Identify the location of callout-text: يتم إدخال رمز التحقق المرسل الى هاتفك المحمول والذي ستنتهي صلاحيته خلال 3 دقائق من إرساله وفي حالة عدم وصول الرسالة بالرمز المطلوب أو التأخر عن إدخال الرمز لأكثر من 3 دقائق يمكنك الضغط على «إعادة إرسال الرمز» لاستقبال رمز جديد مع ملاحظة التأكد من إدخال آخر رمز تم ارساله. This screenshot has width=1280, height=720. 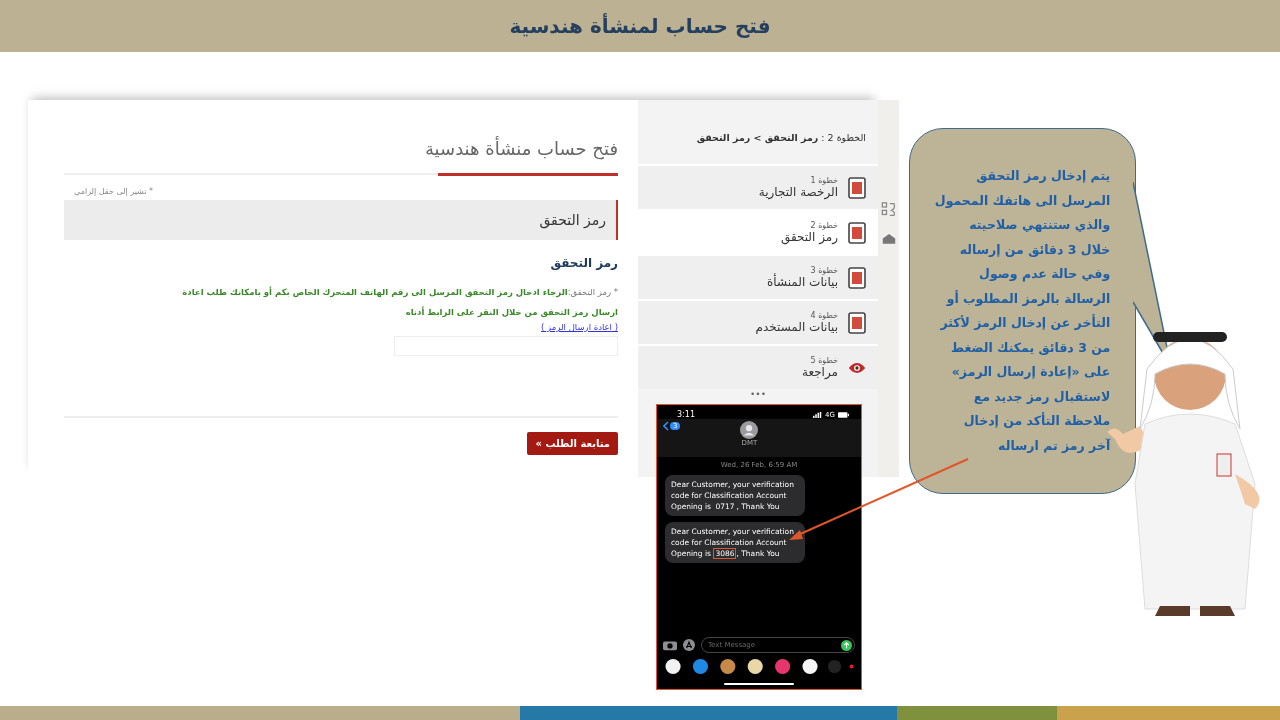
(1022, 311).